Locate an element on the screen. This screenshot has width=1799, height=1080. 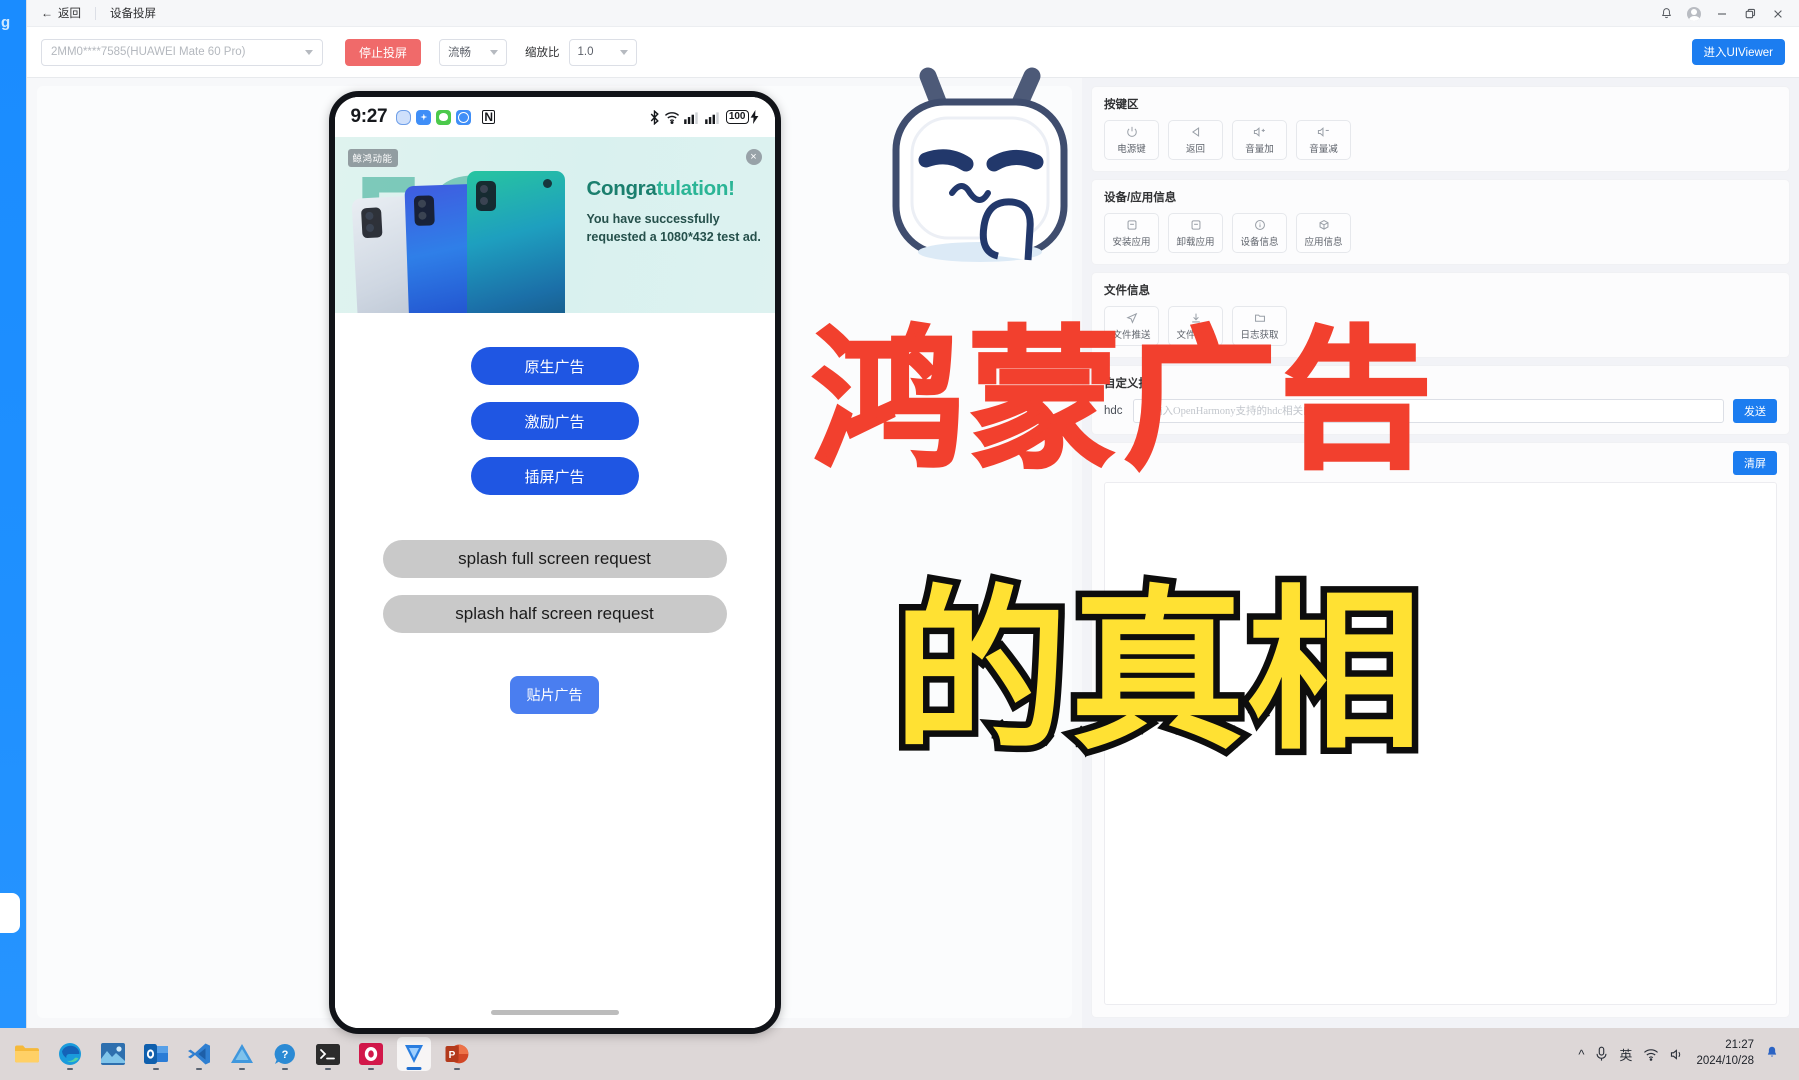
taskbar-item-terminal is located at coordinates (328, 1054).